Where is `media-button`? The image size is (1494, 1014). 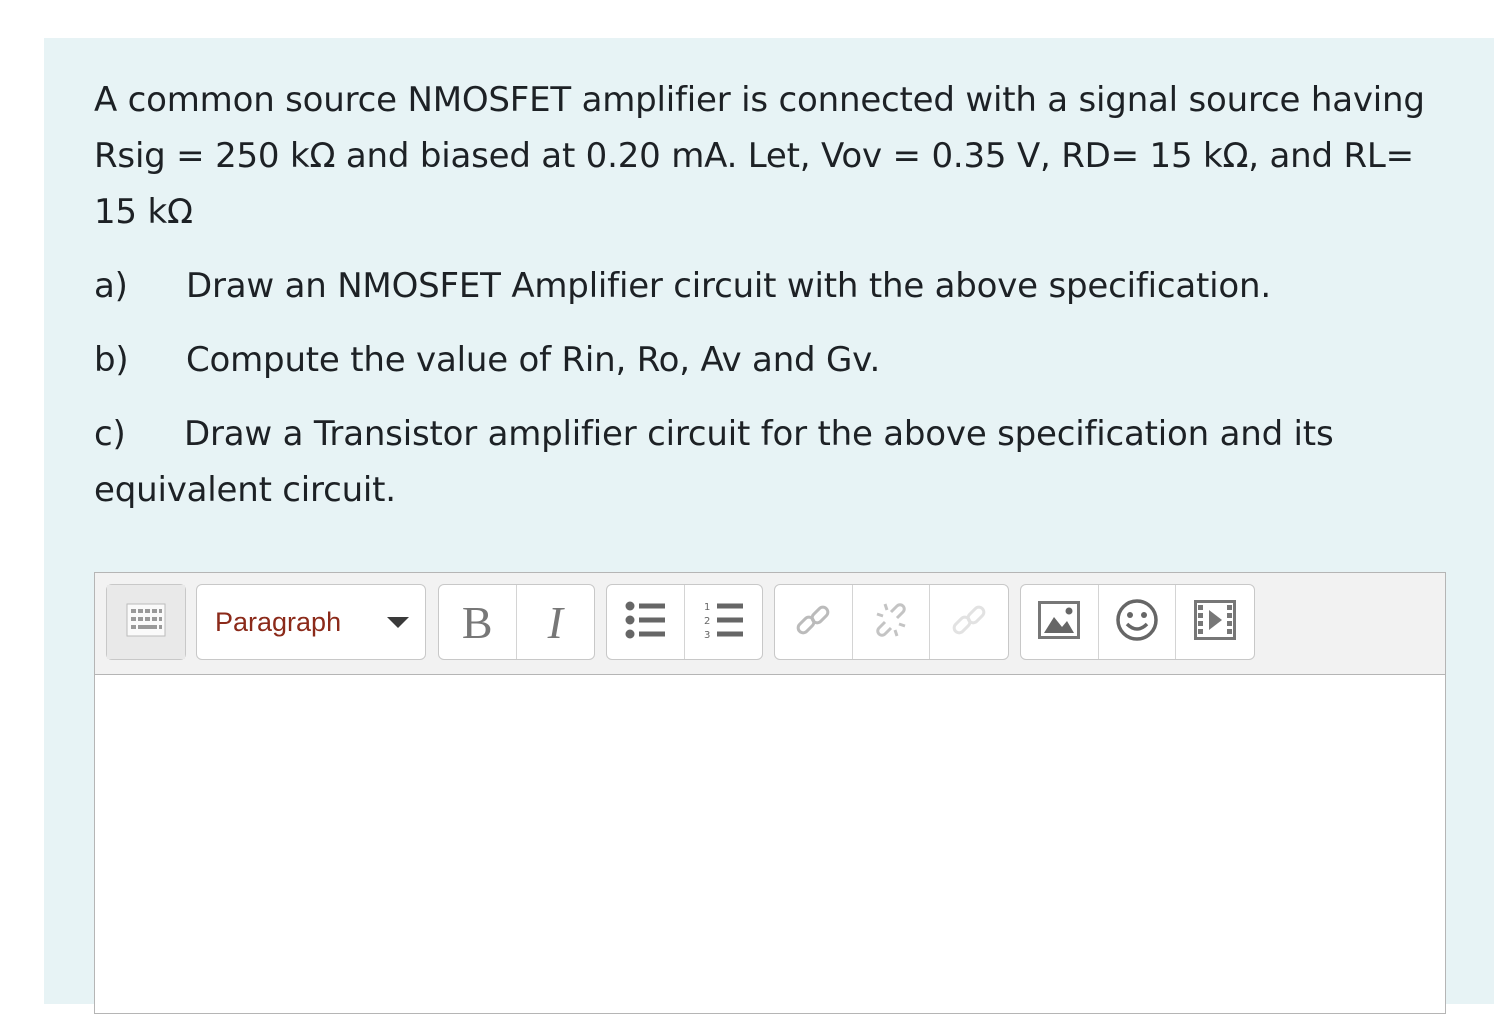 media-button is located at coordinates (1215, 622).